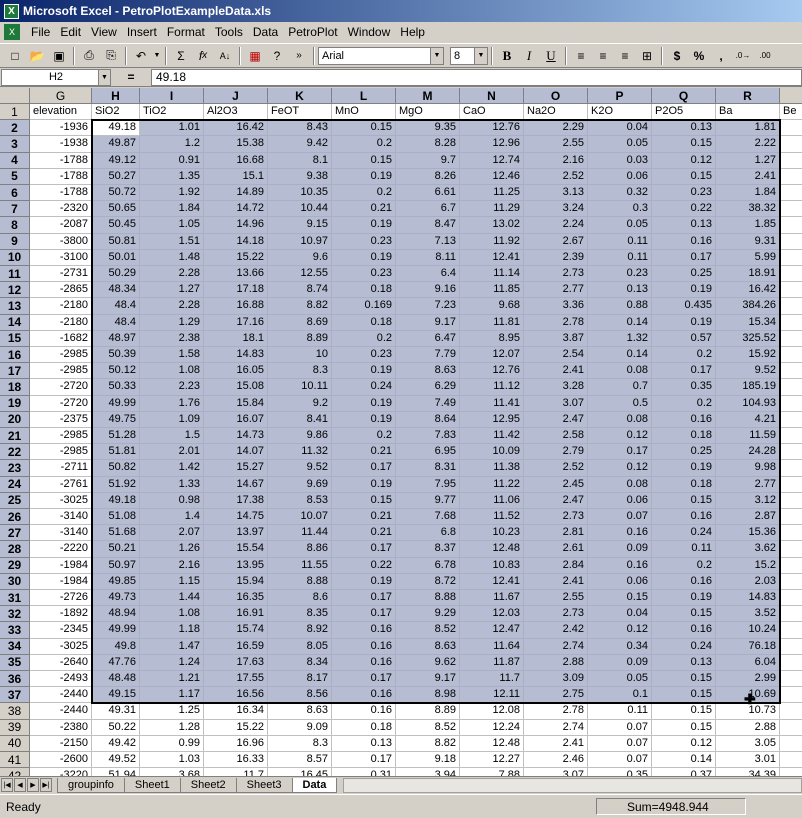 This screenshot has height=818, width=802. Describe the element at coordinates (492, 630) in the screenshot. I see `table-cell: 12.47` at that location.